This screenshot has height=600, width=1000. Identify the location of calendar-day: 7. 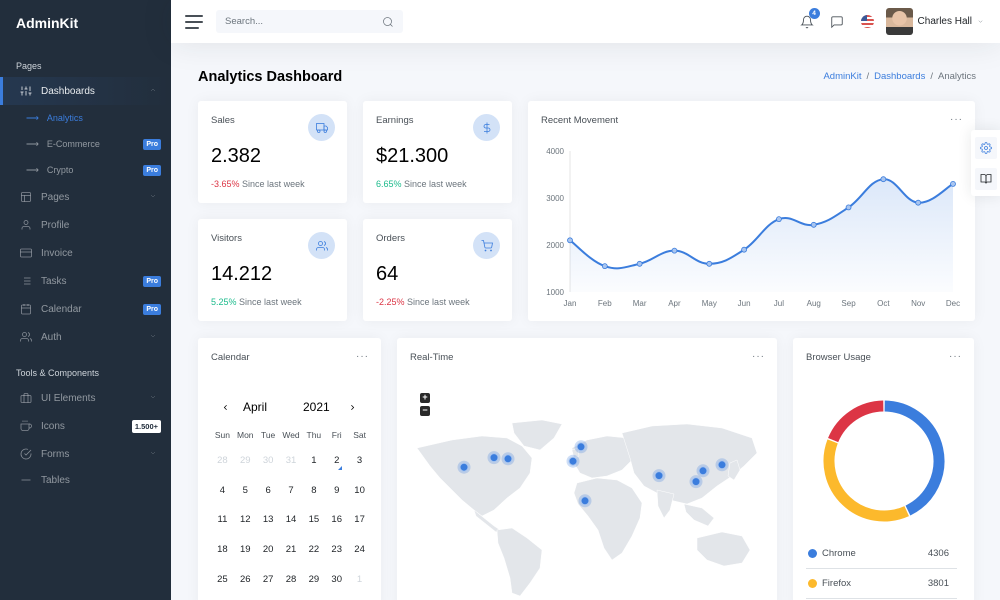
(291, 491).